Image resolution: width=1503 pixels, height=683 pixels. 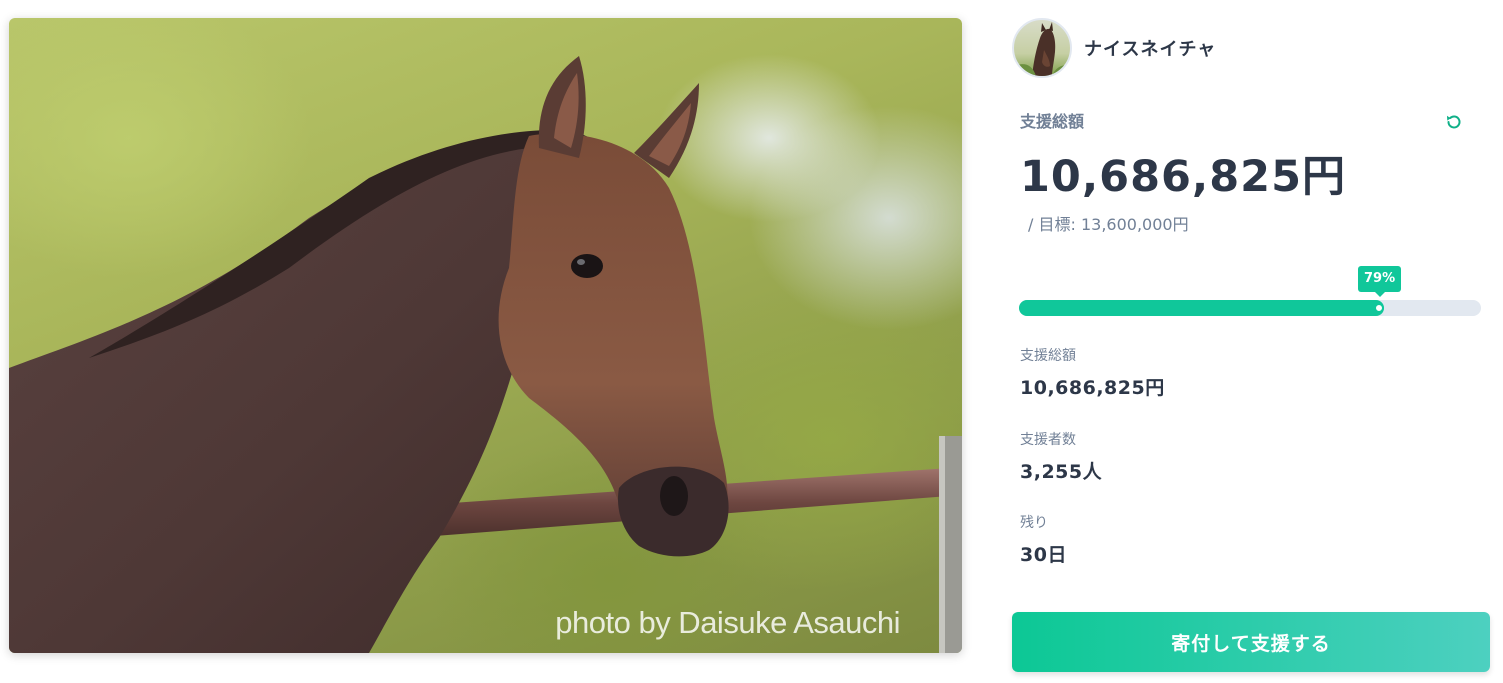 I want to click on progress-fill, so click(x=1201, y=308).